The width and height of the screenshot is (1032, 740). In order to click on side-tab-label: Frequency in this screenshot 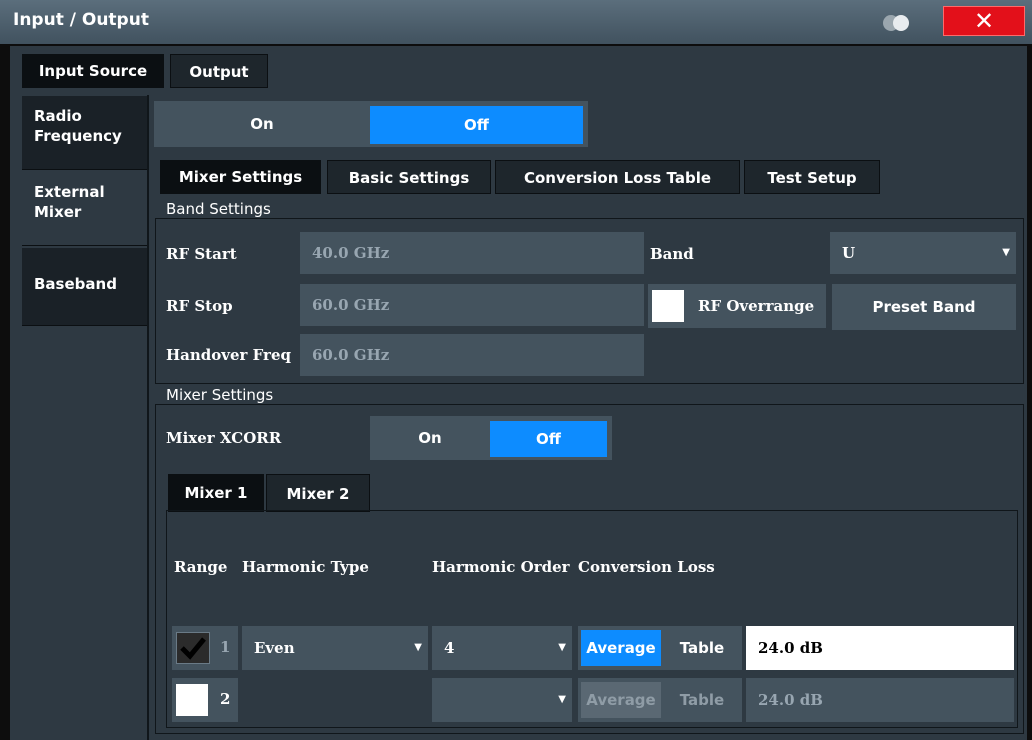, I will do `click(78, 136)`.